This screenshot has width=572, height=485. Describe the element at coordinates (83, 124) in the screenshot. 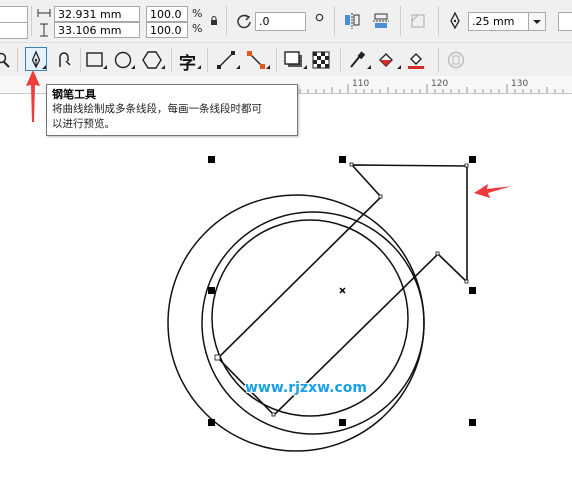

I see `tooltip-description-cont: 以进行预览。` at that location.